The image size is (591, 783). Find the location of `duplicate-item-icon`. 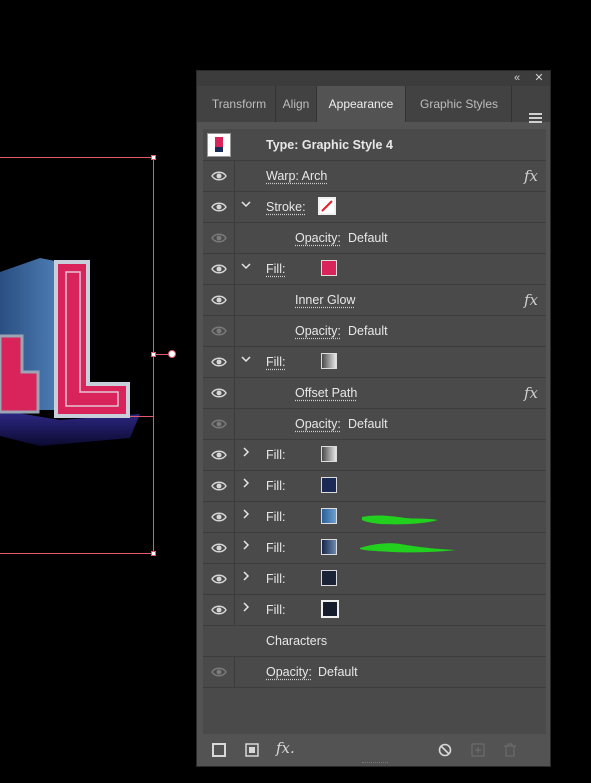

duplicate-item-icon is located at coordinates (478, 750).